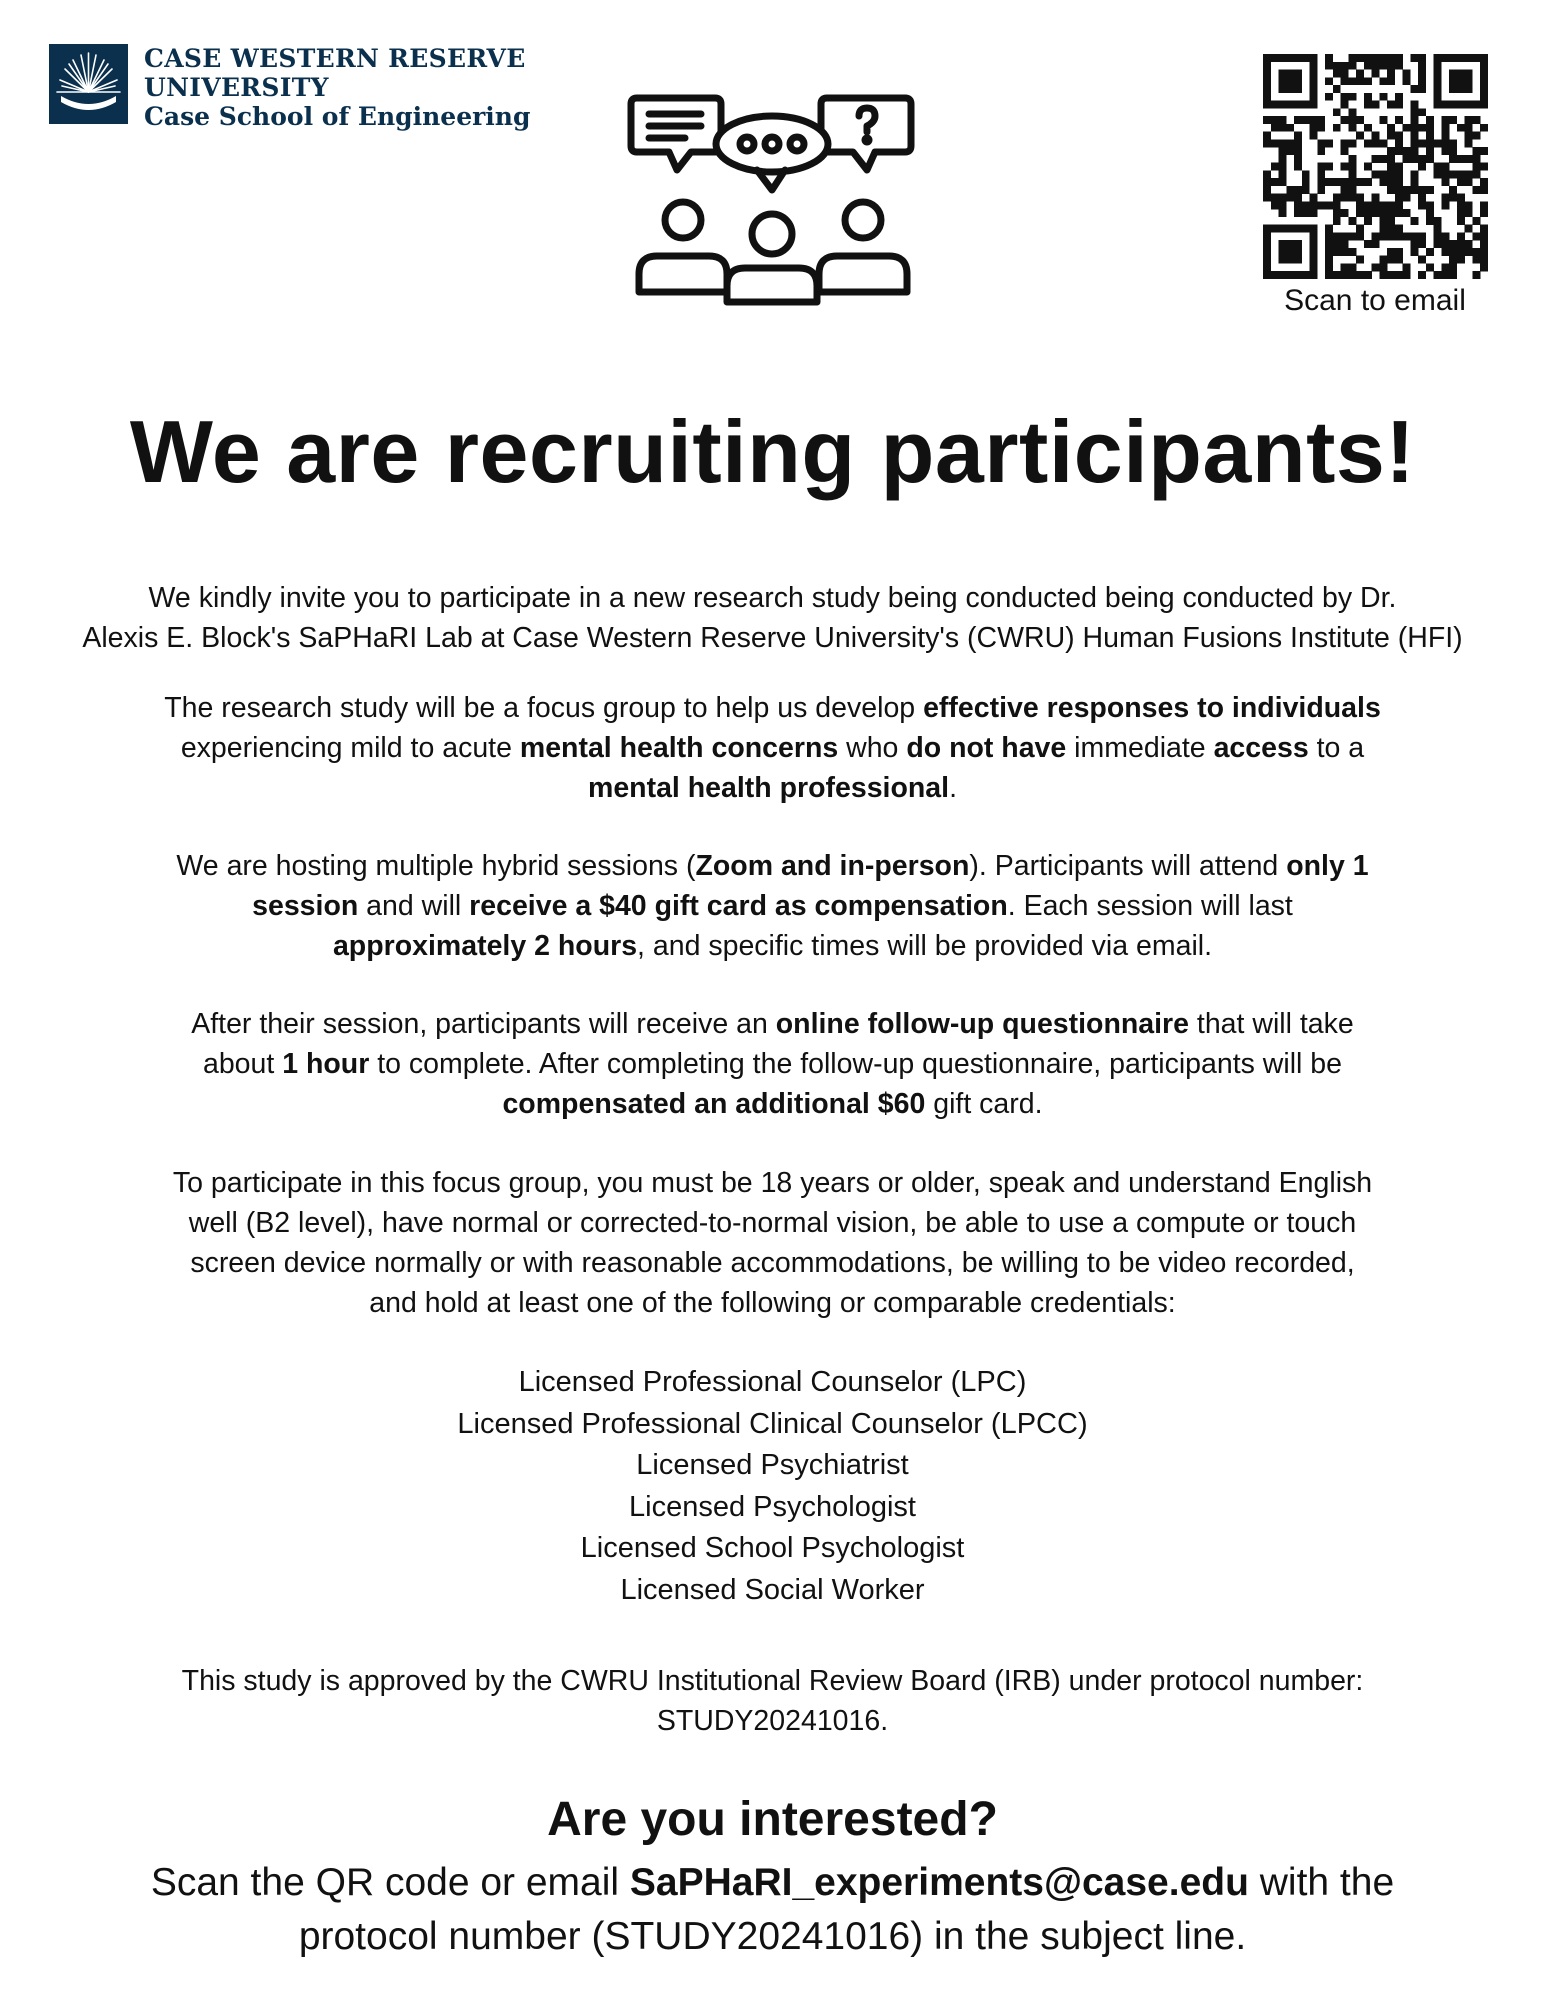 Image resolution: width=1545 pixels, height=2000 pixels. Describe the element at coordinates (772, 1506) in the screenshot. I see `credential-item: Licensed Psychologist` at that location.